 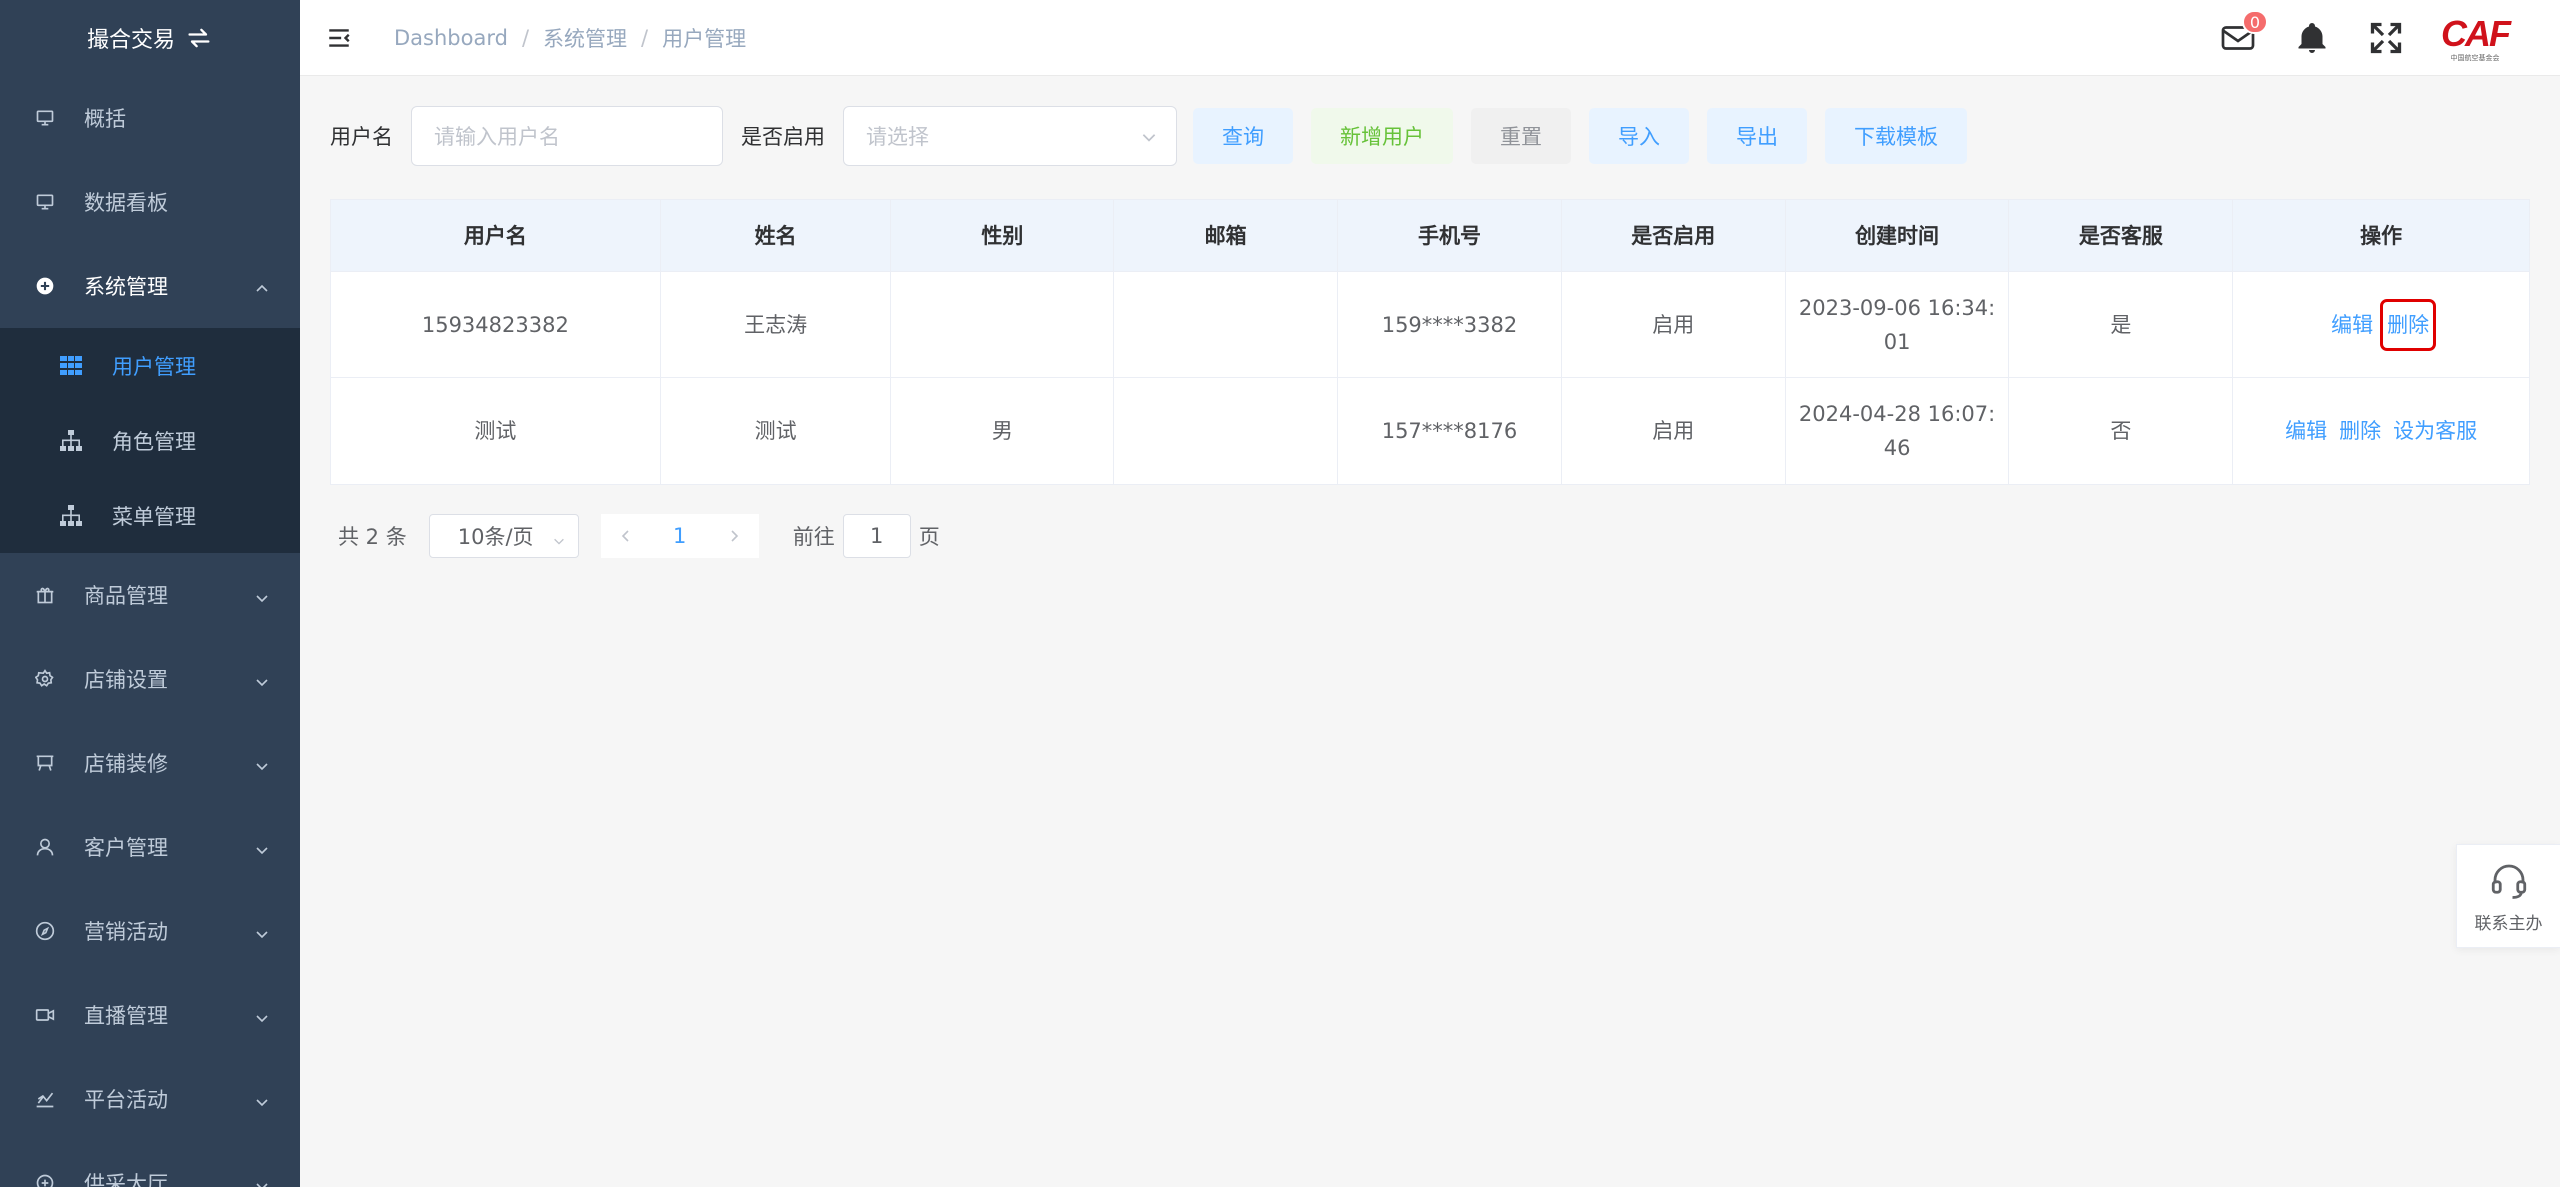 What do you see at coordinates (1226, 235) in the screenshot?
I see `column-header: 邮箱` at bounding box center [1226, 235].